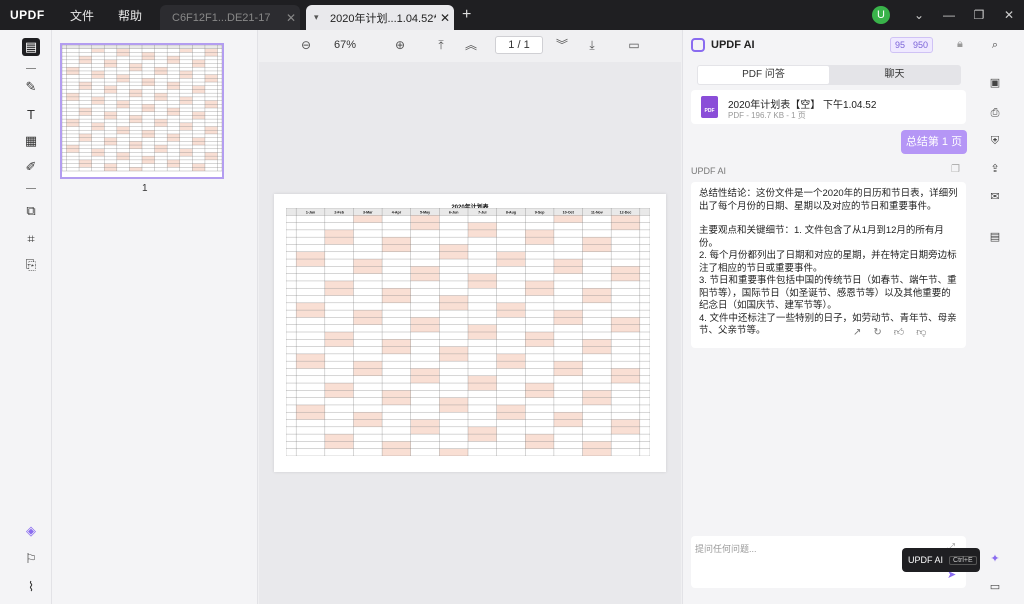 The width and height of the screenshot is (1024, 604). Describe the element at coordinates (441, 45) in the screenshot. I see `first-page-icon: ⤒` at that location.